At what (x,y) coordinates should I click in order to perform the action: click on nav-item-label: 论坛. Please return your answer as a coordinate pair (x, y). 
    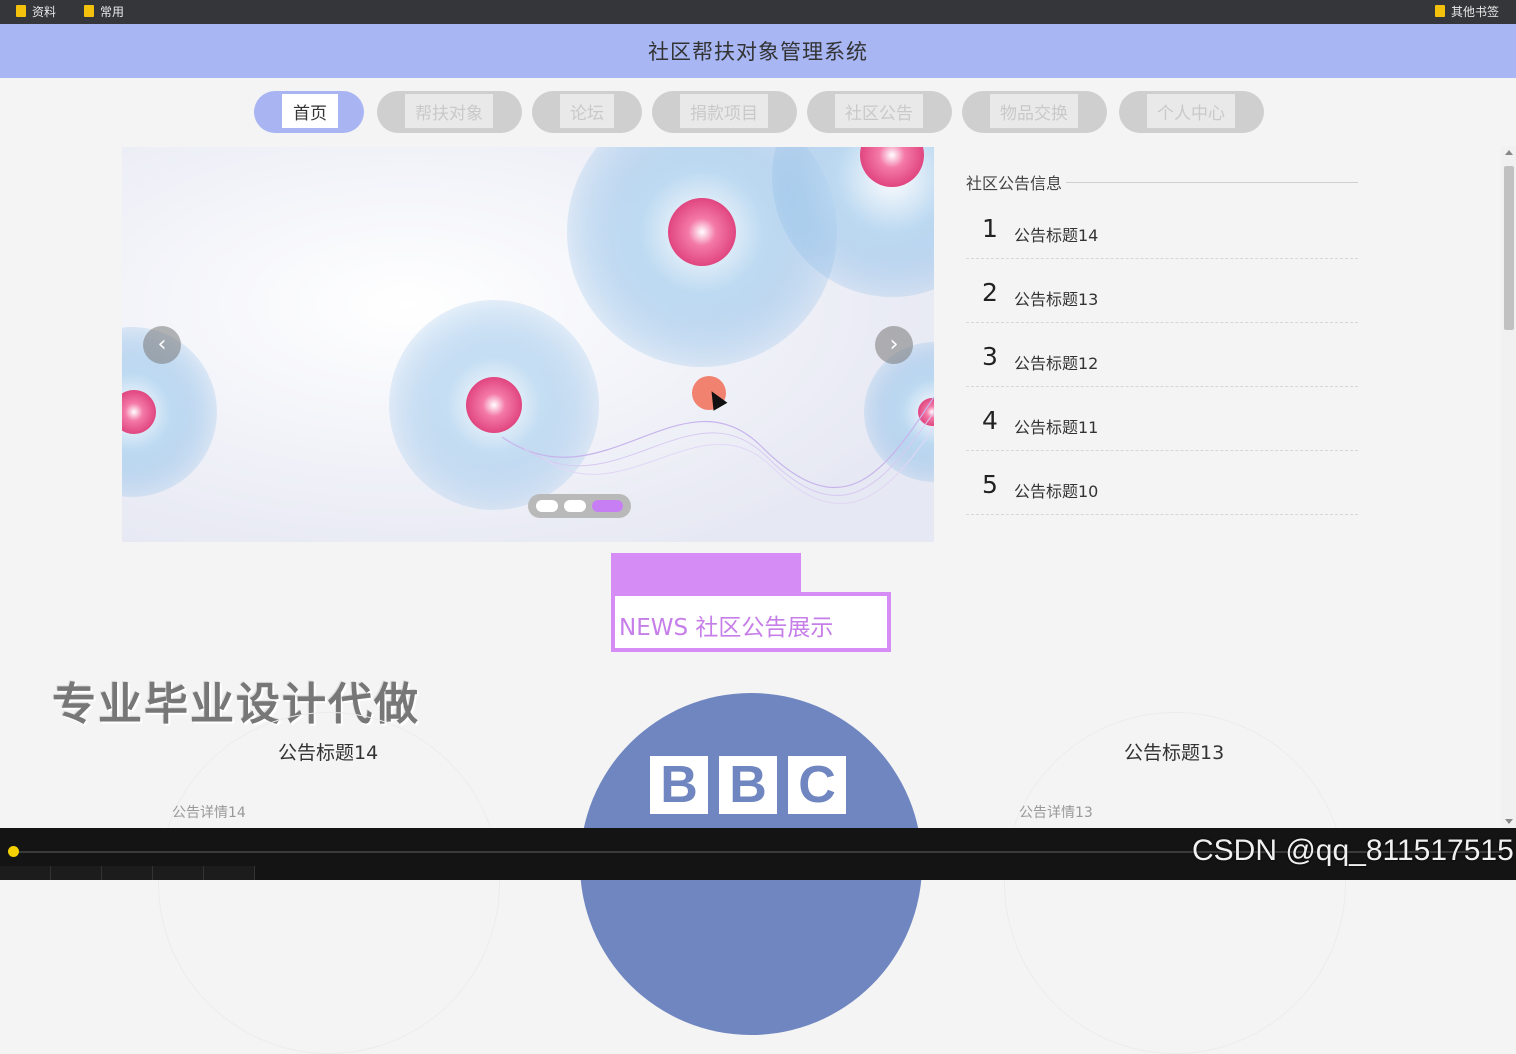
    Looking at the image, I should click on (587, 111).